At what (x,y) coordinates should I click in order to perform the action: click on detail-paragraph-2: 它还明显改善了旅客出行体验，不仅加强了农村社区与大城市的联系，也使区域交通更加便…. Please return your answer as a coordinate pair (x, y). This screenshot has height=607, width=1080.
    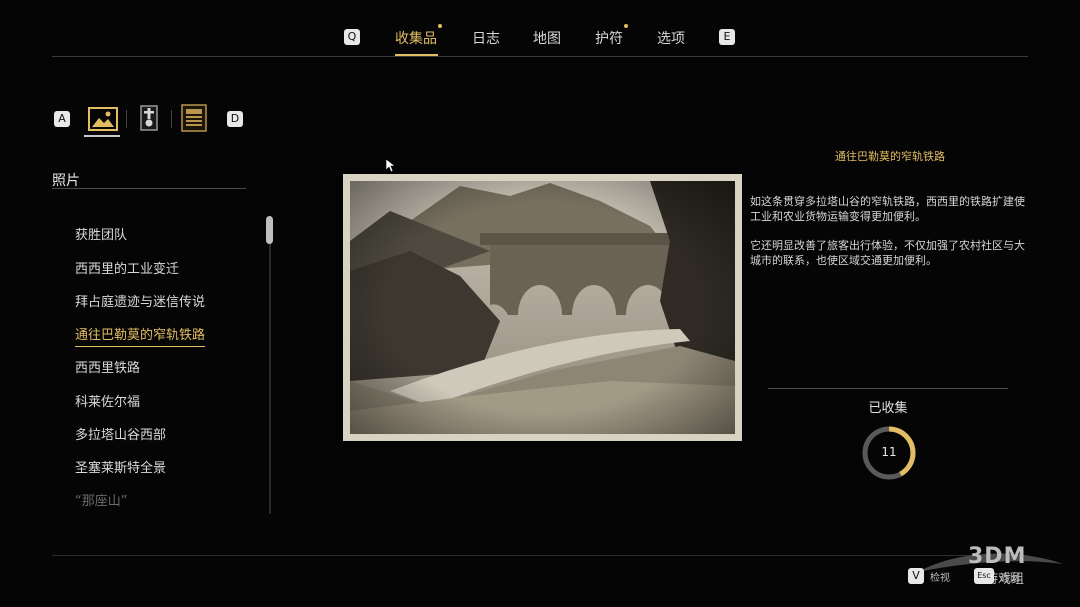
    Looking at the image, I should click on (887, 253).